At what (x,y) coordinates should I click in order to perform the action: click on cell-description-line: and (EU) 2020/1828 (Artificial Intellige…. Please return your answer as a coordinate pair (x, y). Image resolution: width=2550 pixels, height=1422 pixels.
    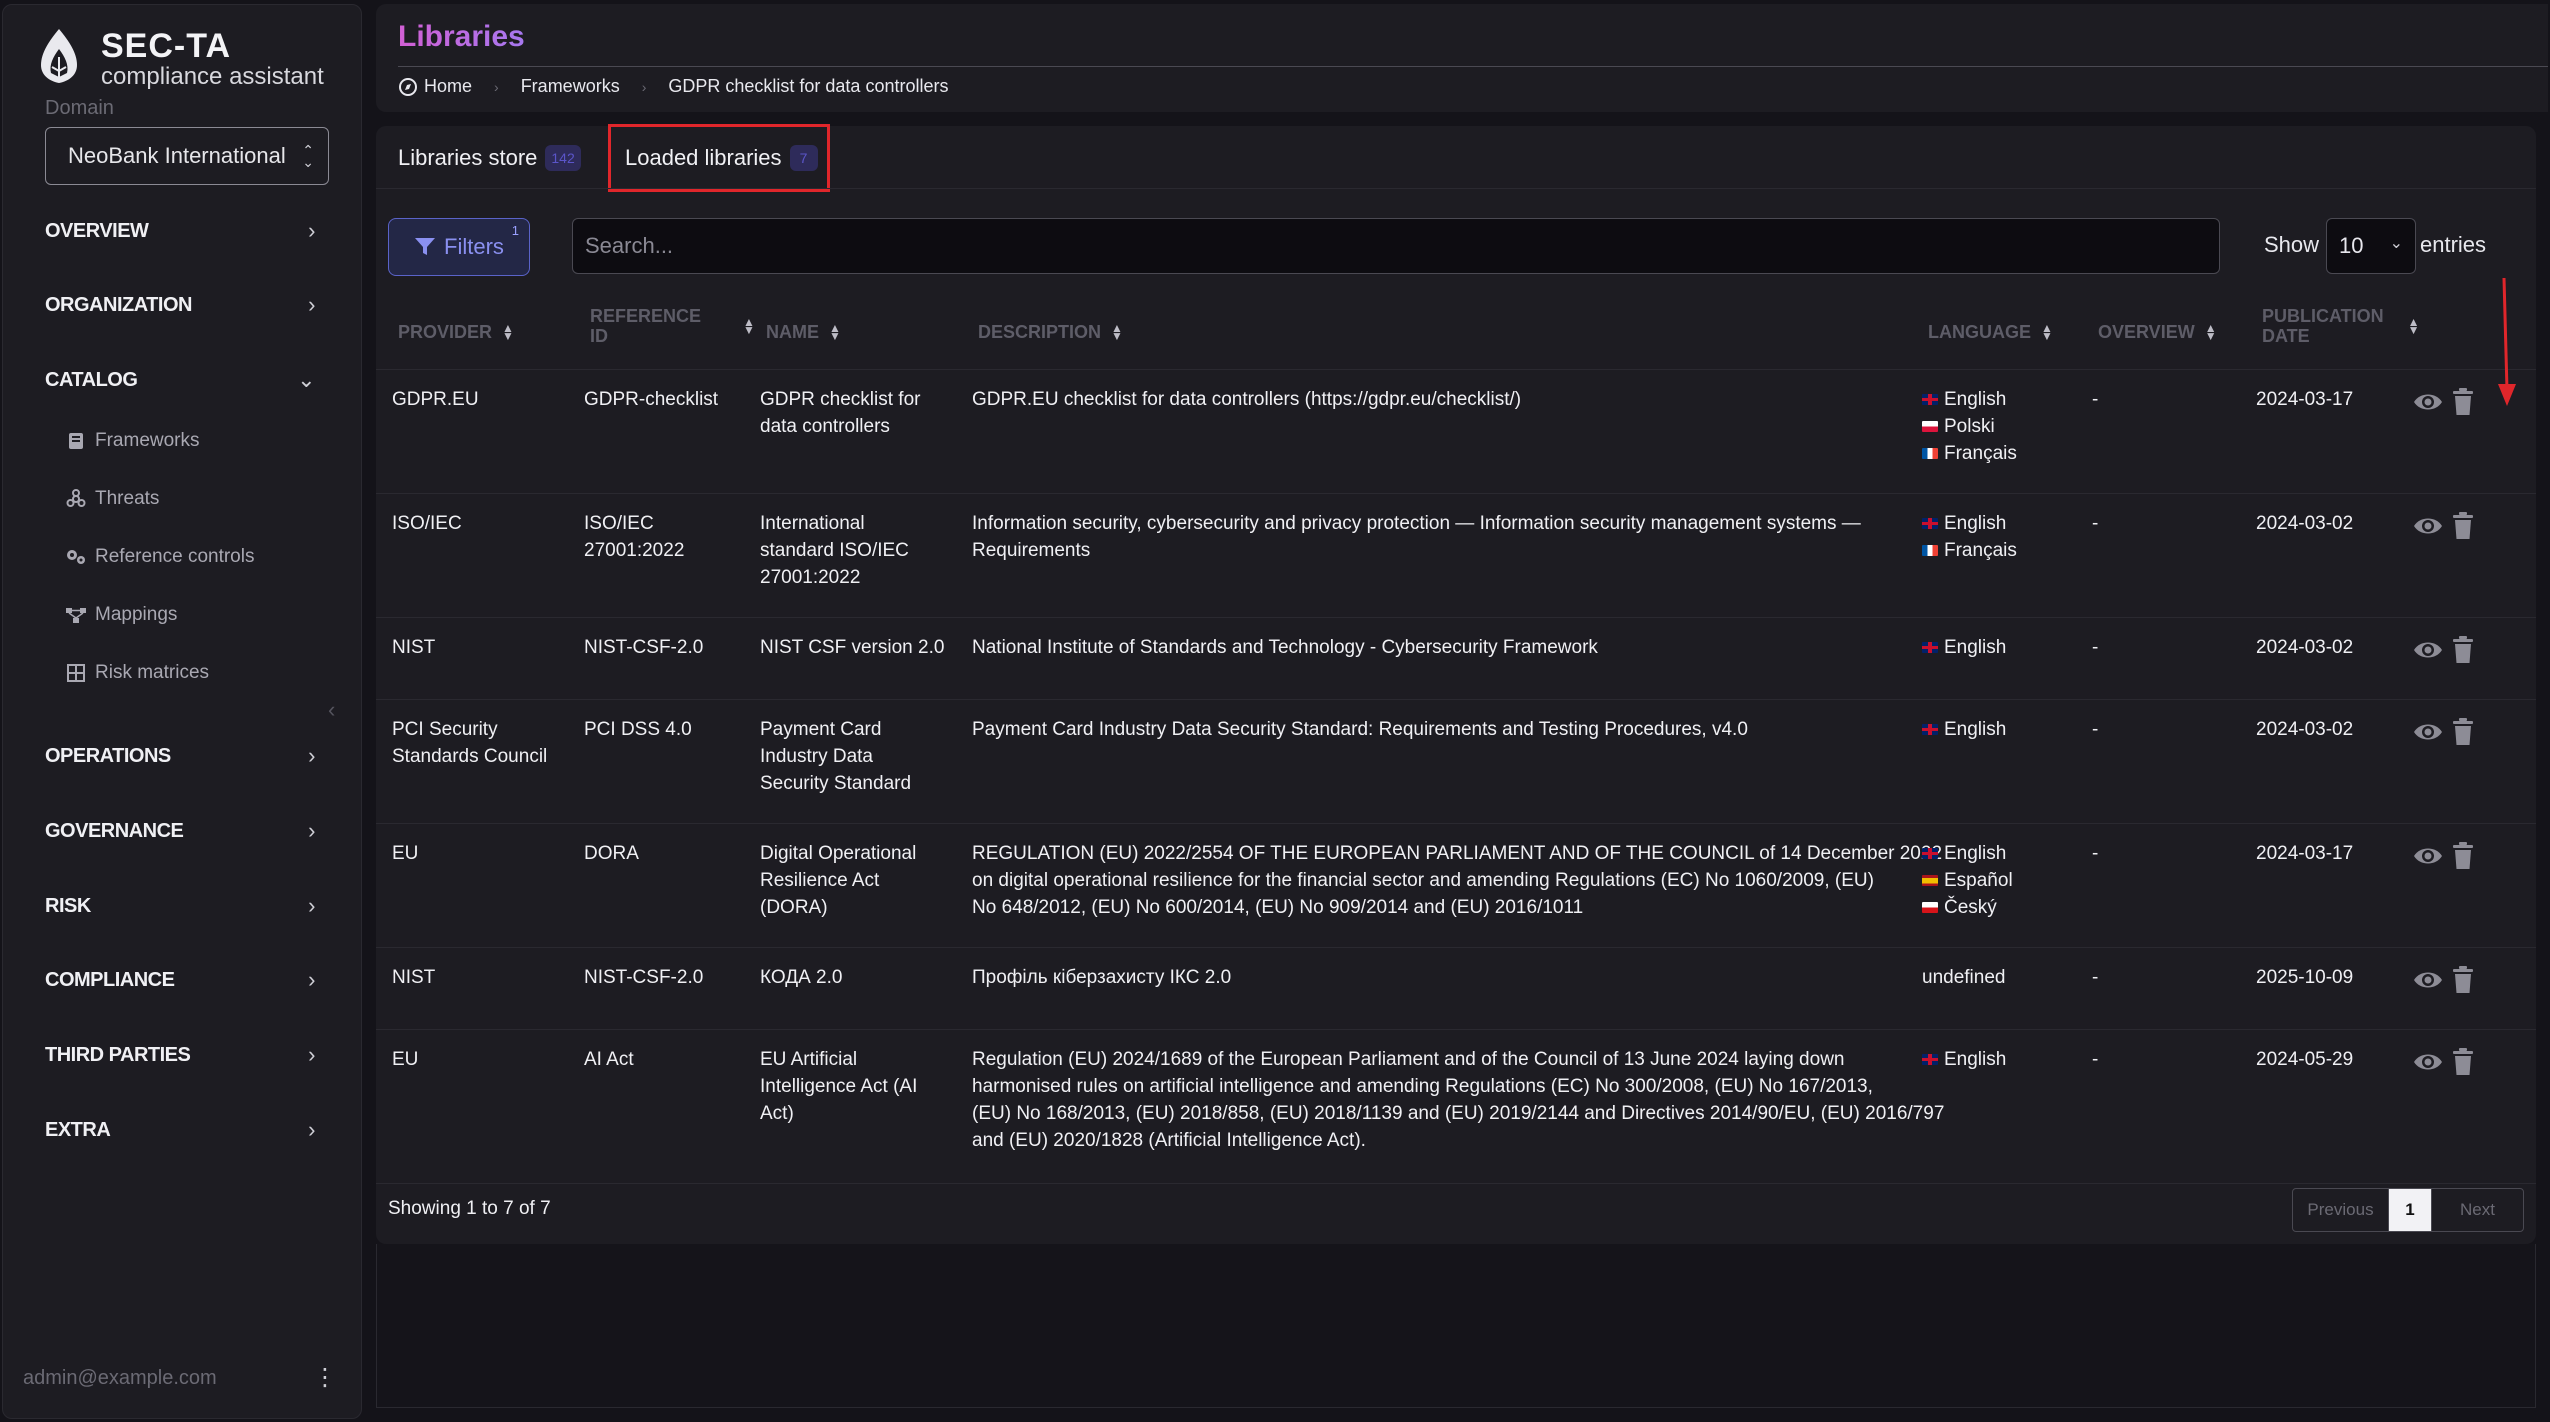
    Looking at the image, I should click on (1169, 1140).